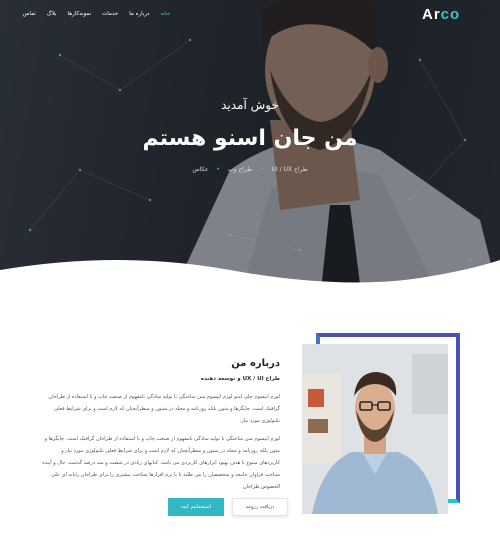 The width and height of the screenshot is (500, 540). What do you see at coordinates (450, 14) in the screenshot?
I see `logo-accent-text: co` at bounding box center [450, 14].